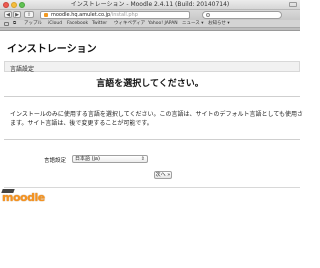 The image size is (320, 268). Describe the element at coordinates (55, 161) in the screenshot. I see `language-label: 言語設定` at that location.